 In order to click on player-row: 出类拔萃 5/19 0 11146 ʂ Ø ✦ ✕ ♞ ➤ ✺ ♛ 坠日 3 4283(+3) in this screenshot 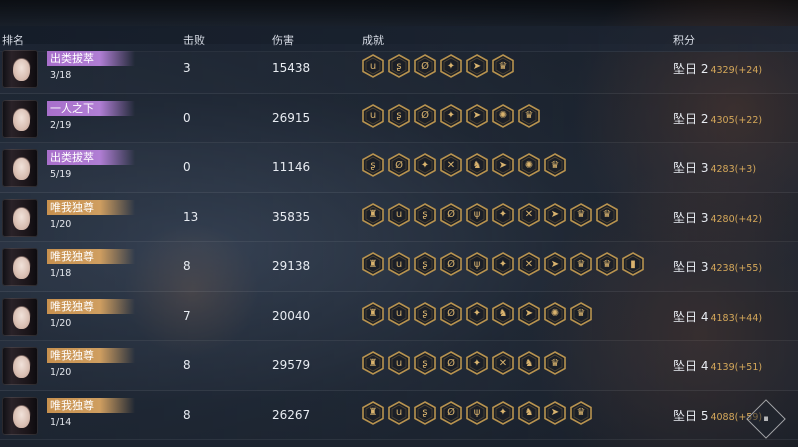, I will do `click(399, 168)`.